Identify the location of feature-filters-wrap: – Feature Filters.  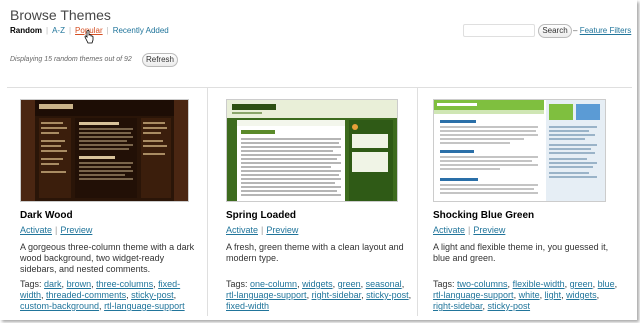
(602, 30).